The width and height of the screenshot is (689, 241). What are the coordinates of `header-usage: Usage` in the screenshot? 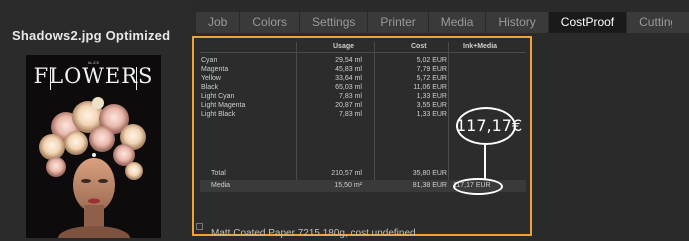 It's located at (344, 46).